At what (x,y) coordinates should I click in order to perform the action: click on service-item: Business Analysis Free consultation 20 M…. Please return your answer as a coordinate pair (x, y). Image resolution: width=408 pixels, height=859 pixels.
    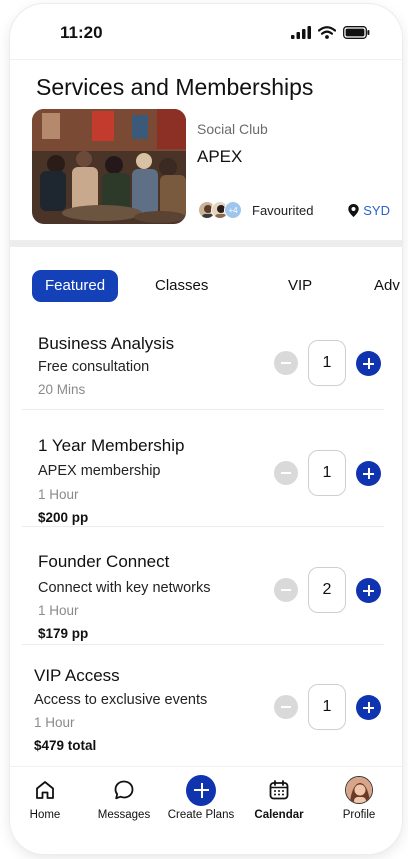
    Looking at the image, I should click on (206, 370).